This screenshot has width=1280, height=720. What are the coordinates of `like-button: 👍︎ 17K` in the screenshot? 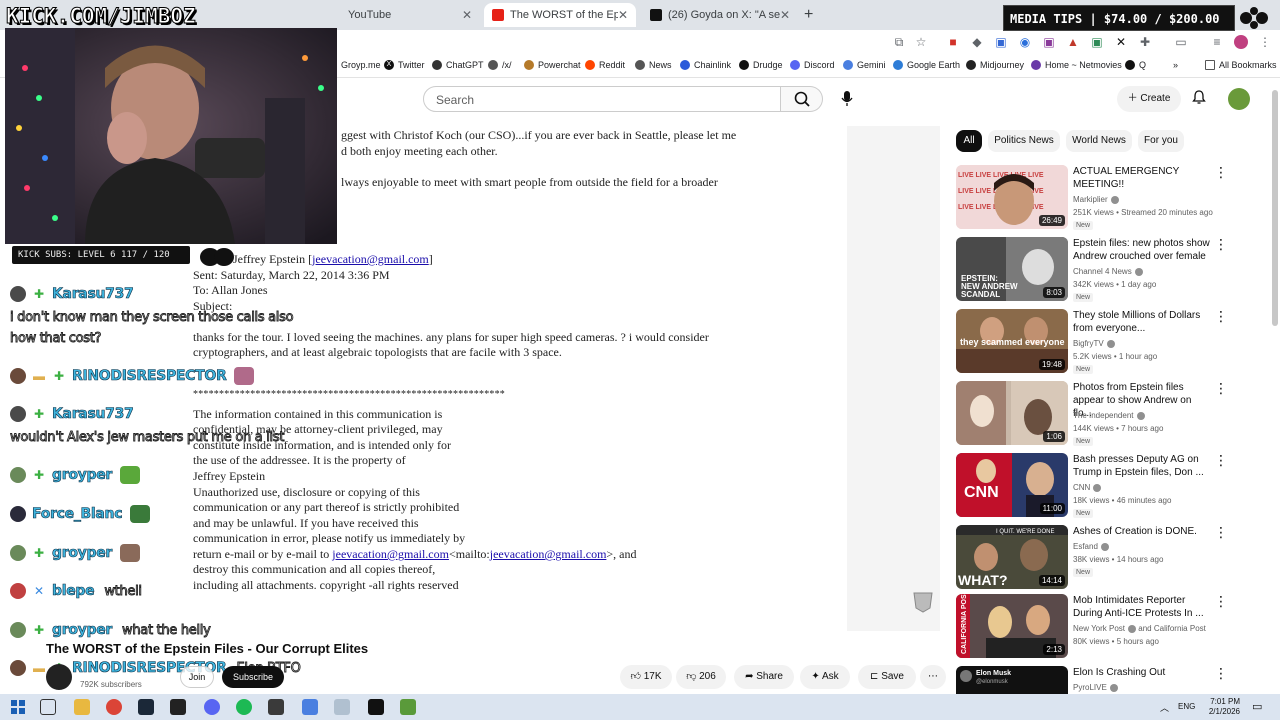 It's located at (646, 677).